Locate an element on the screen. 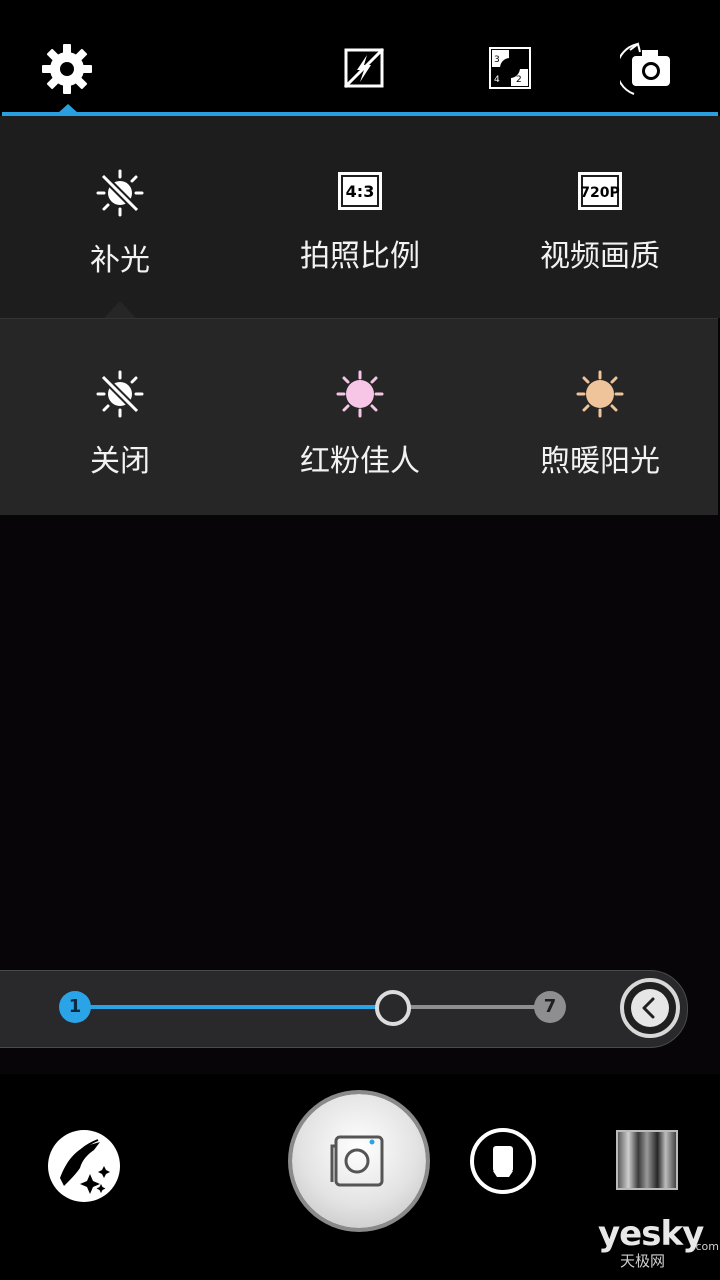  video-quality-badge: 720P is located at coordinates (599, 193).